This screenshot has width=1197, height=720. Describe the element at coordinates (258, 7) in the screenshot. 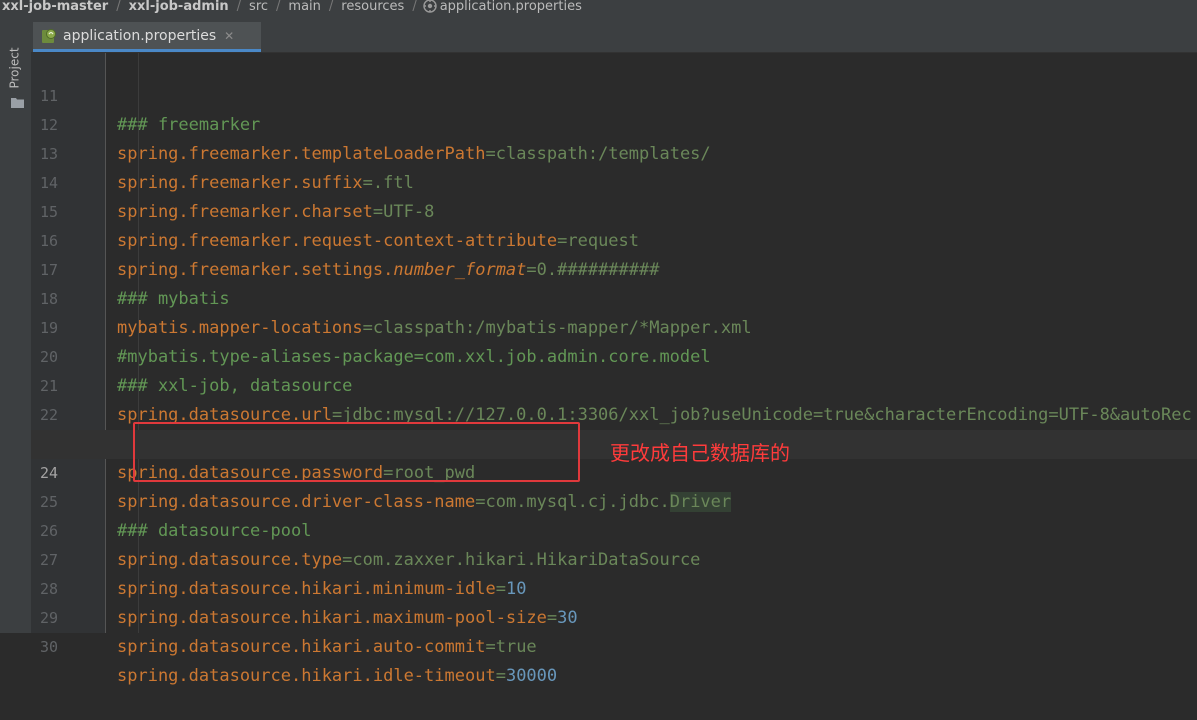

I see `breadcrumb-src: src` at that location.